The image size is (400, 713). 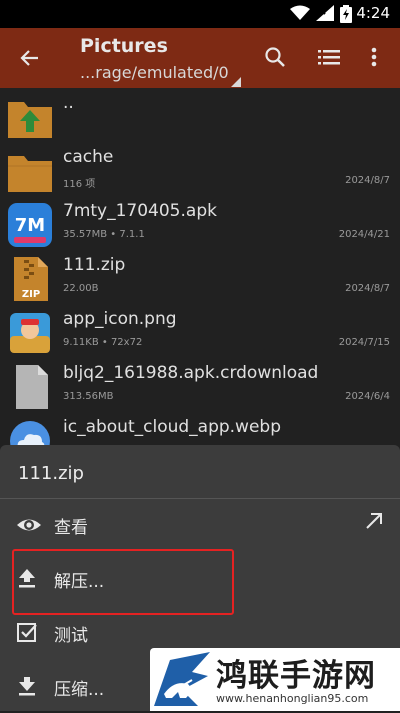 What do you see at coordinates (68, 103) in the screenshot?
I see `file-name: ..` at bounding box center [68, 103].